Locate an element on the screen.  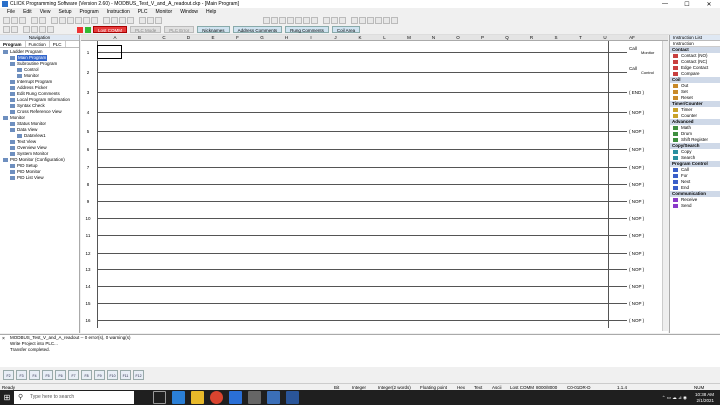
calculator-icon is located at coordinates (254, 397).